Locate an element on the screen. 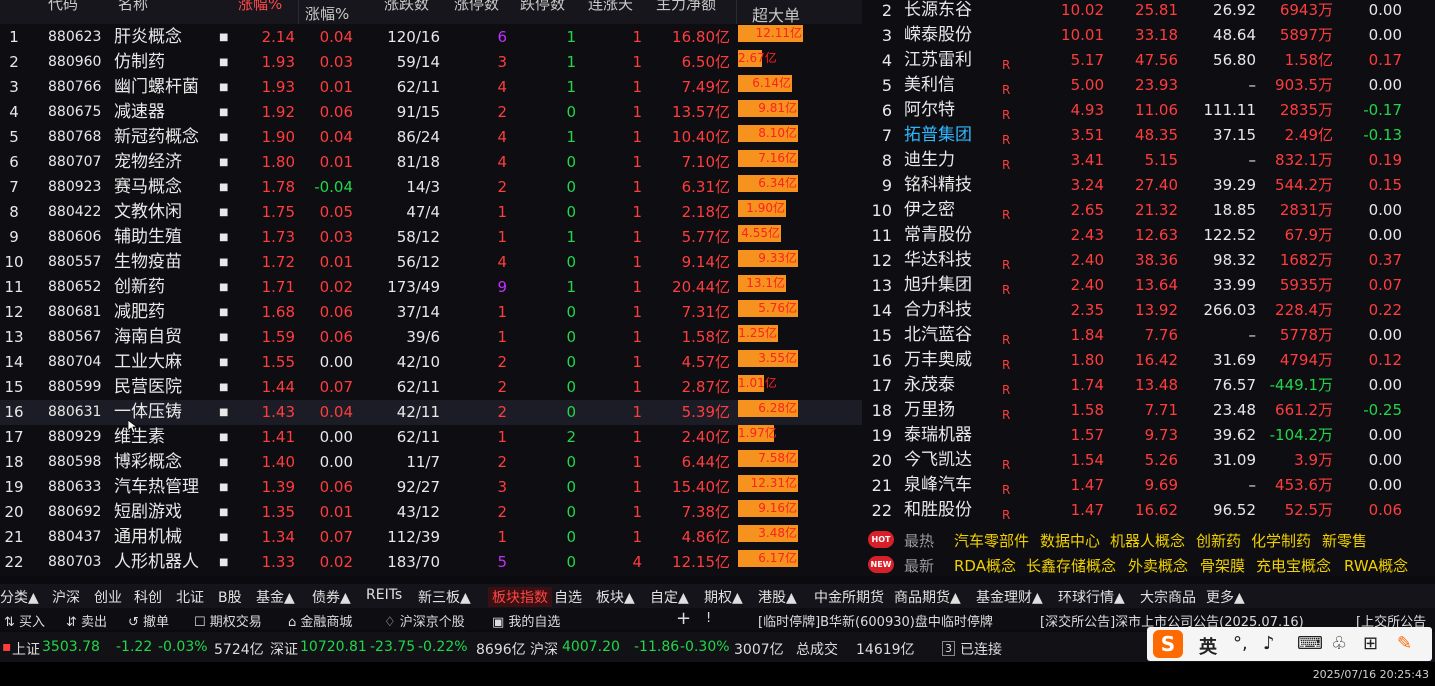 This screenshot has height=686, width=1435. ime-toolbar: S 英 °, ♪ ⌨ ♧ ⊞ ✎ is located at coordinates (1289, 644).